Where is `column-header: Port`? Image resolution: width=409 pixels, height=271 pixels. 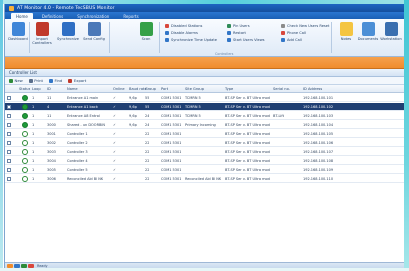
column-header: Port is located at coordinates (164, 89).